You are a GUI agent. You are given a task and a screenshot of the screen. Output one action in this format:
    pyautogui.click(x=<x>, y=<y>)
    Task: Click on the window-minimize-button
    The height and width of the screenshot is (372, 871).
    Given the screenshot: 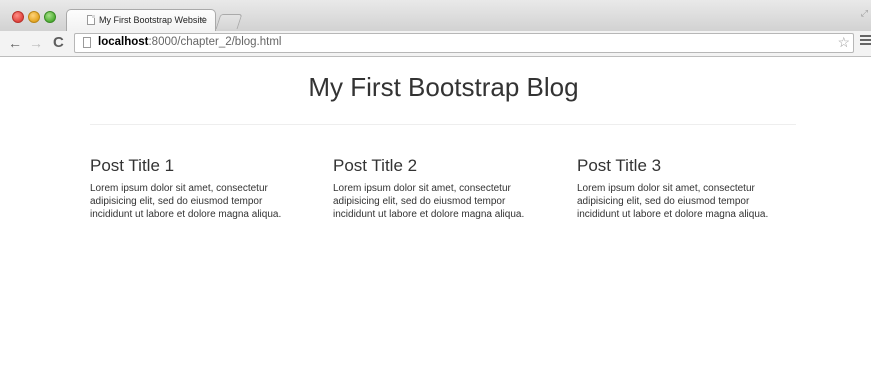 What is the action you would take?
    pyautogui.click(x=34, y=17)
    